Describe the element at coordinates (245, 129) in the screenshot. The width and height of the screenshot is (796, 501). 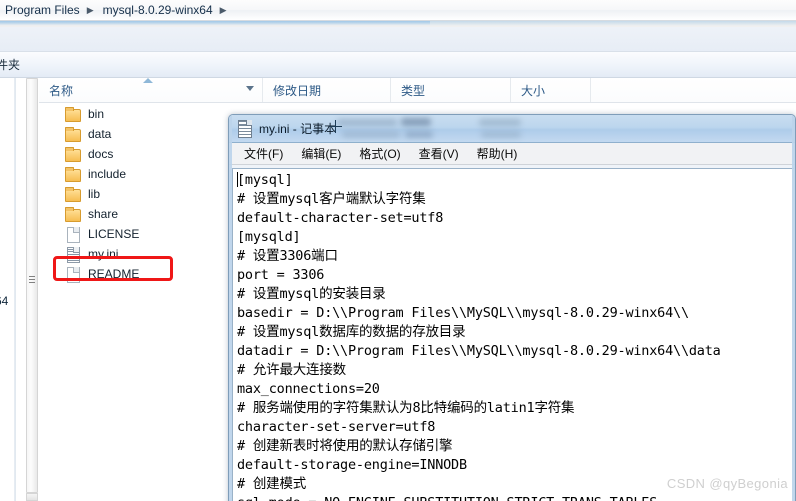
I see `notepad-icon` at that location.